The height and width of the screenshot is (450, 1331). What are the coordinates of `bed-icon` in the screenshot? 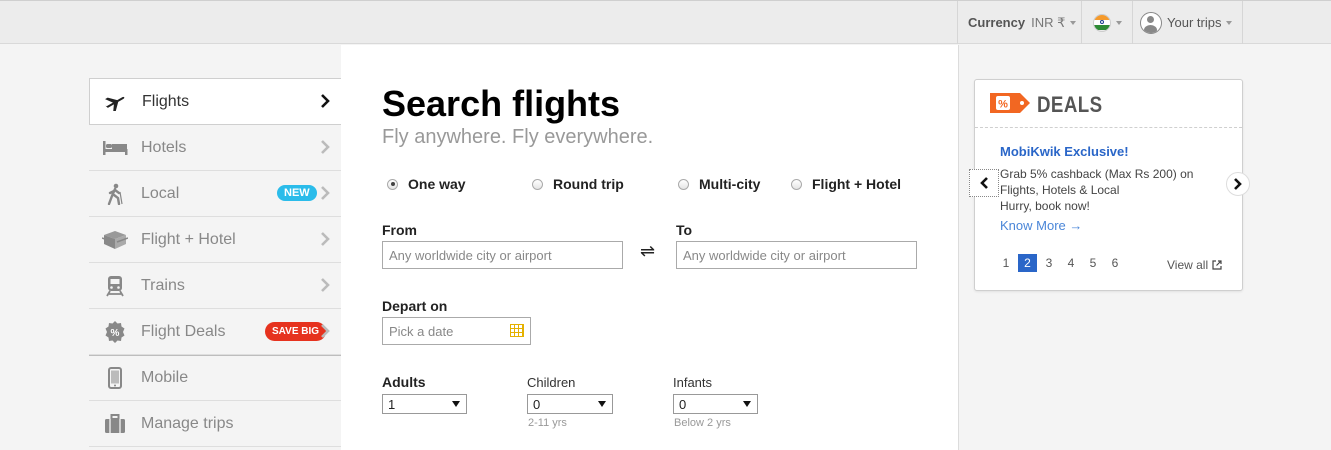 It's located at (115, 148).